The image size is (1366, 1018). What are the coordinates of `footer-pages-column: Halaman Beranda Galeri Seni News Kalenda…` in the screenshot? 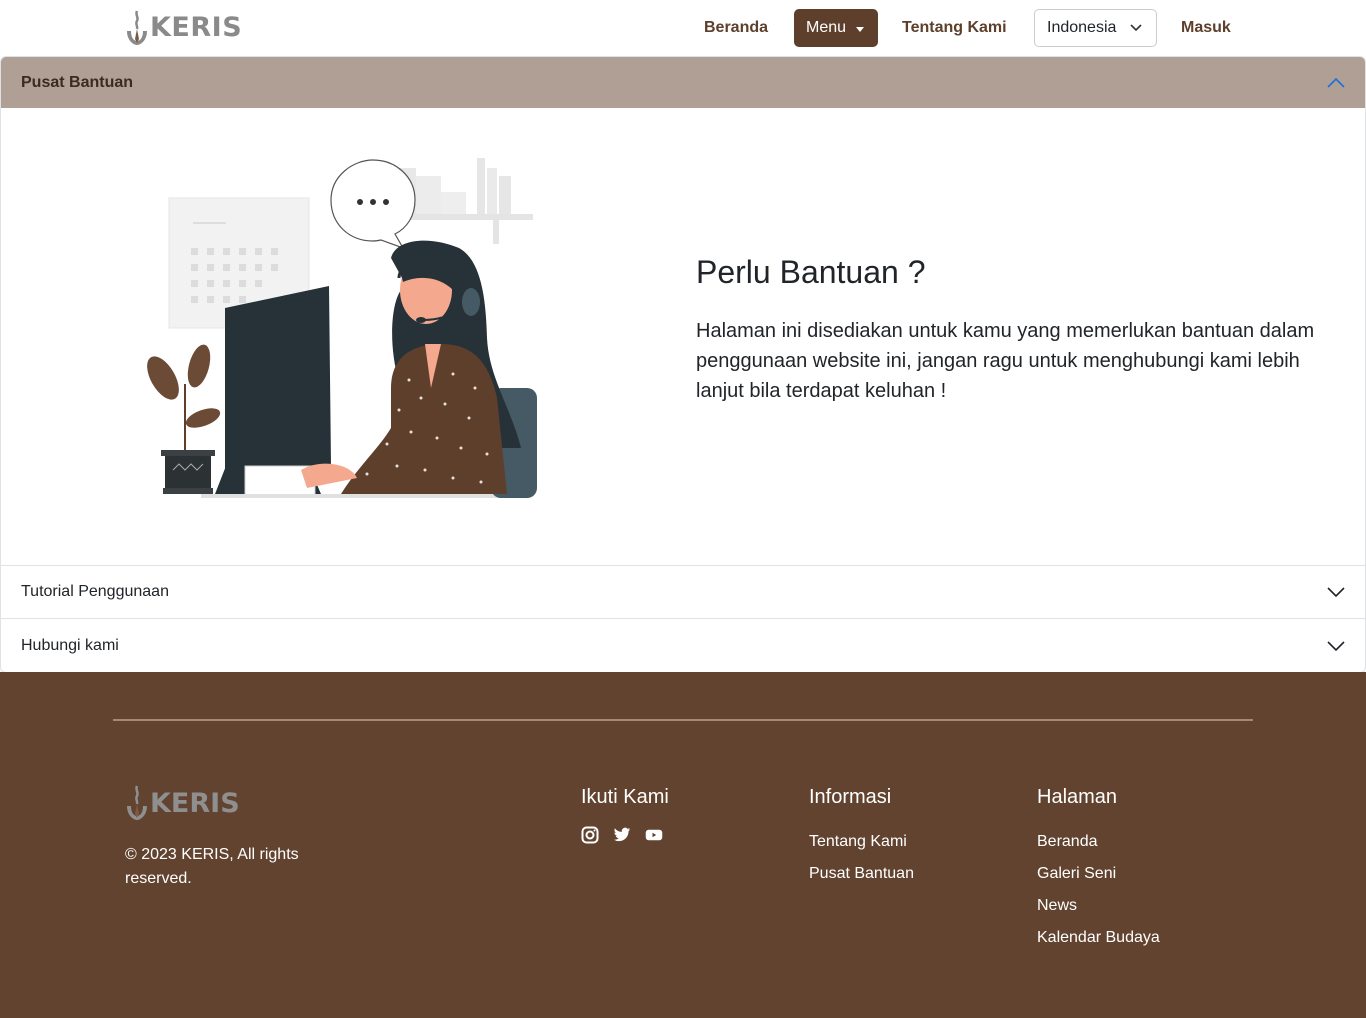 It's located at (1098, 870).